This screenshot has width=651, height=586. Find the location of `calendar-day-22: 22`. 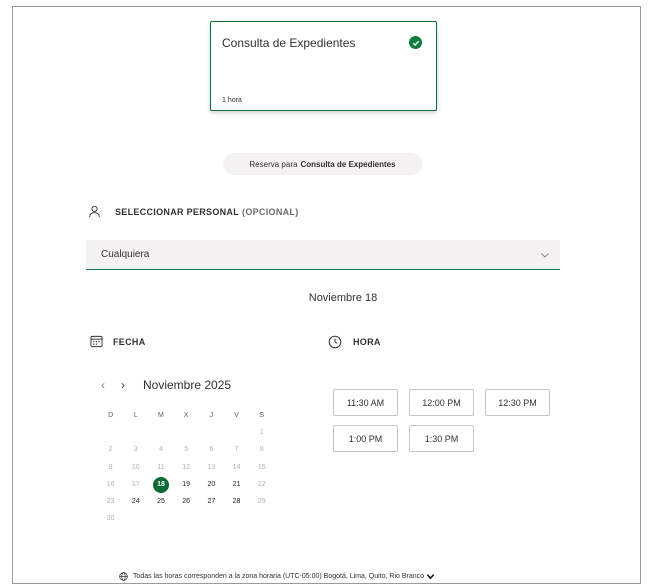

calendar-day-22: 22 is located at coordinates (261, 484).